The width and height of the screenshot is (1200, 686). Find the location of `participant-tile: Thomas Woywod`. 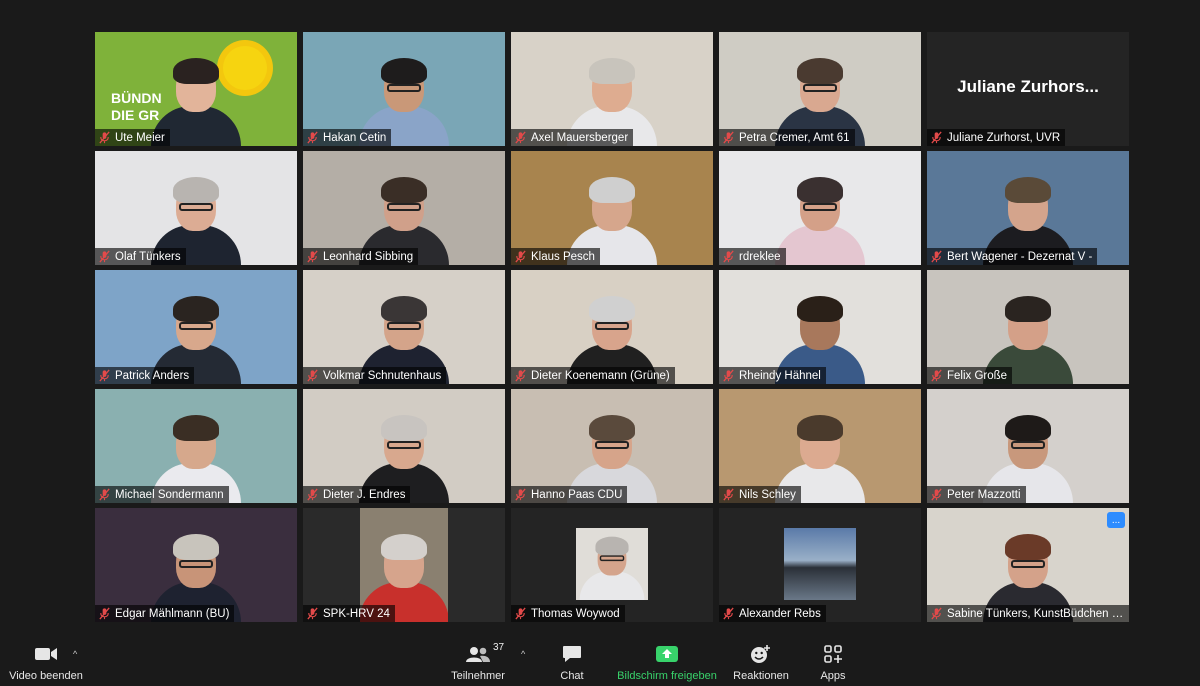

participant-tile: Thomas Woywod is located at coordinates (612, 565).